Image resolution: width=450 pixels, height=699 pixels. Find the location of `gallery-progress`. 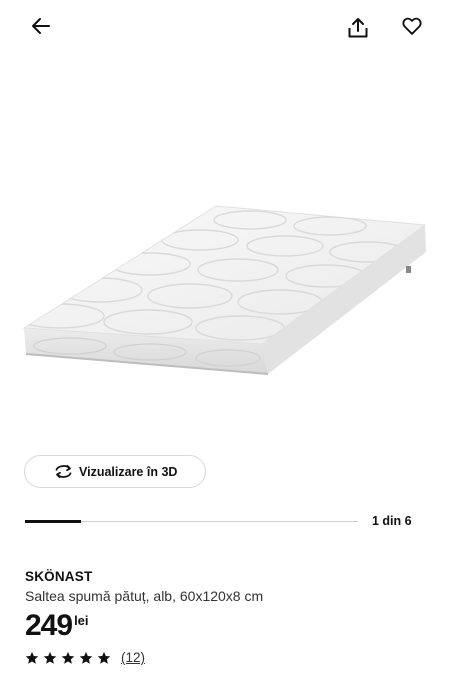

gallery-progress is located at coordinates (191, 521).